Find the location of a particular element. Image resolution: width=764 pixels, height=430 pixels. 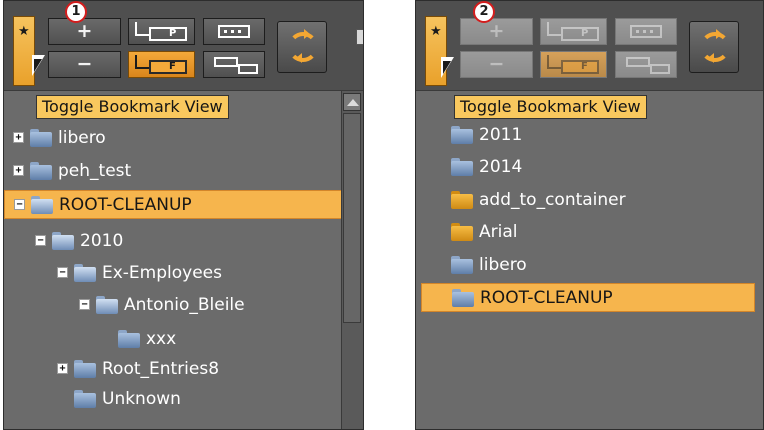

tree-row-label: Antonio_Bleile is located at coordinates (184, 305).